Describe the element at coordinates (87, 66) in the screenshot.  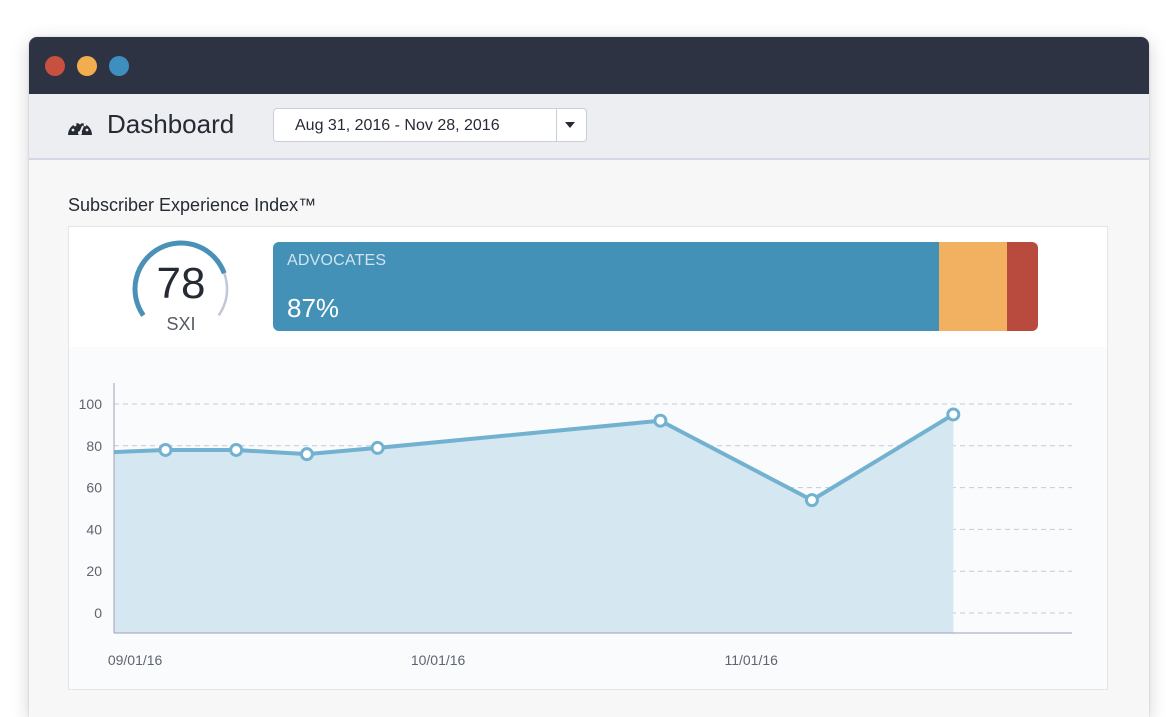
I see `minimize-window-button` at that location.